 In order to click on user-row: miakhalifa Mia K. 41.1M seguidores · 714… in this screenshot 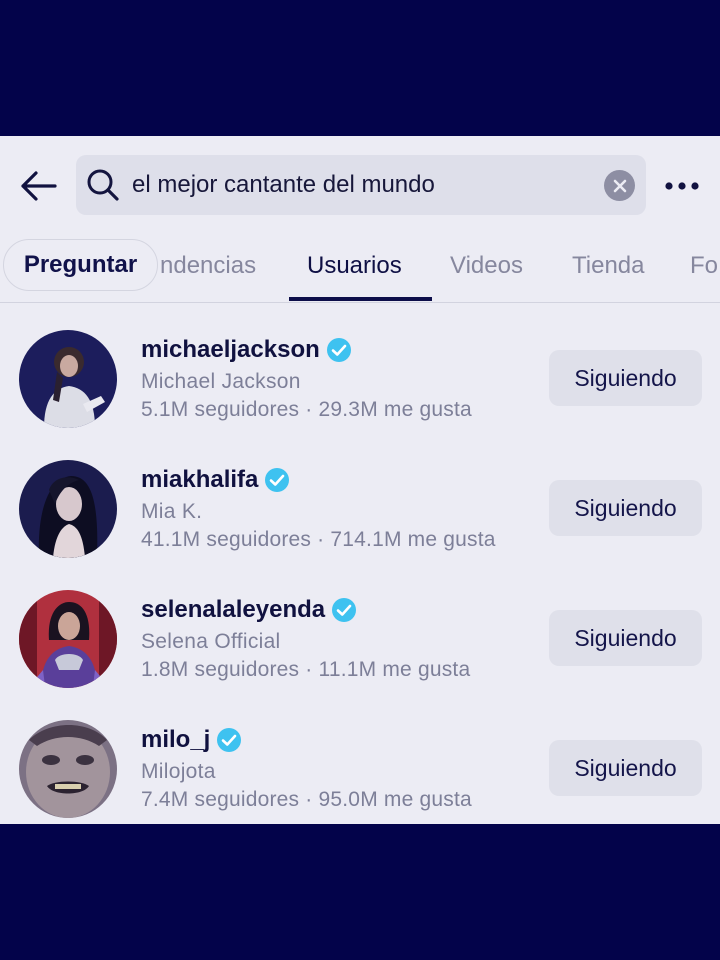, I will do `click(360, 525)`.